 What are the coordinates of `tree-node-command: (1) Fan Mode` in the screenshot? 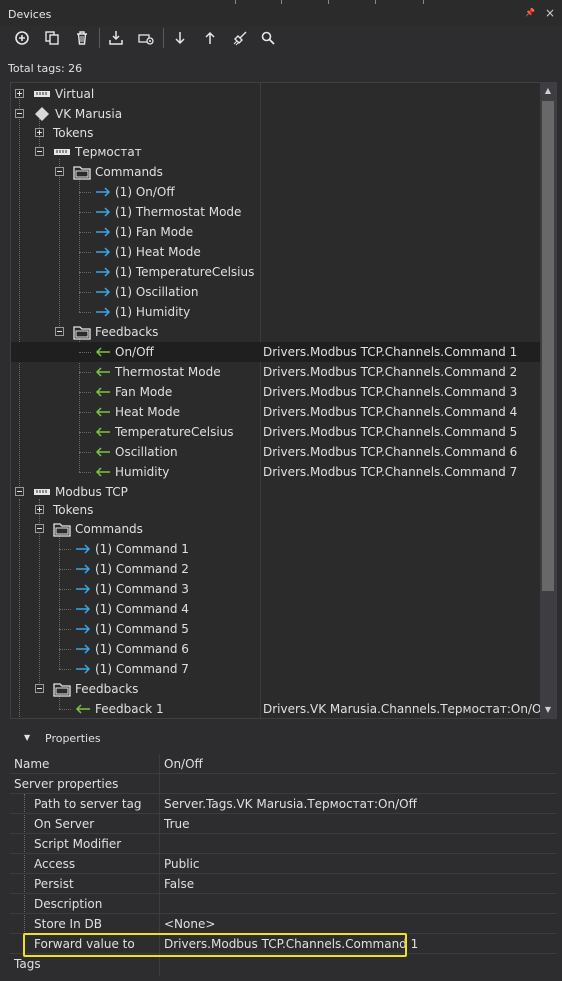 It's located at (275, 232).